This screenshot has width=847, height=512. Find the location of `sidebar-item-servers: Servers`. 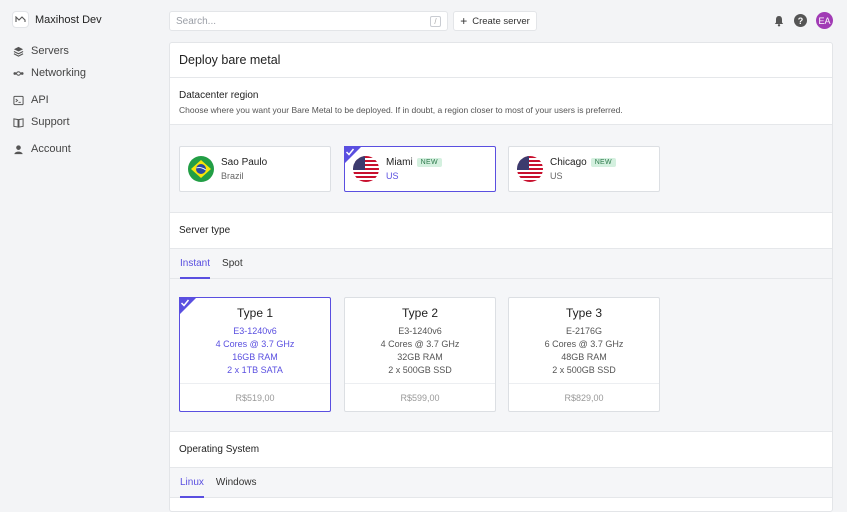

sidebar-item-servers: Servers is located at coordinates (41, 51).